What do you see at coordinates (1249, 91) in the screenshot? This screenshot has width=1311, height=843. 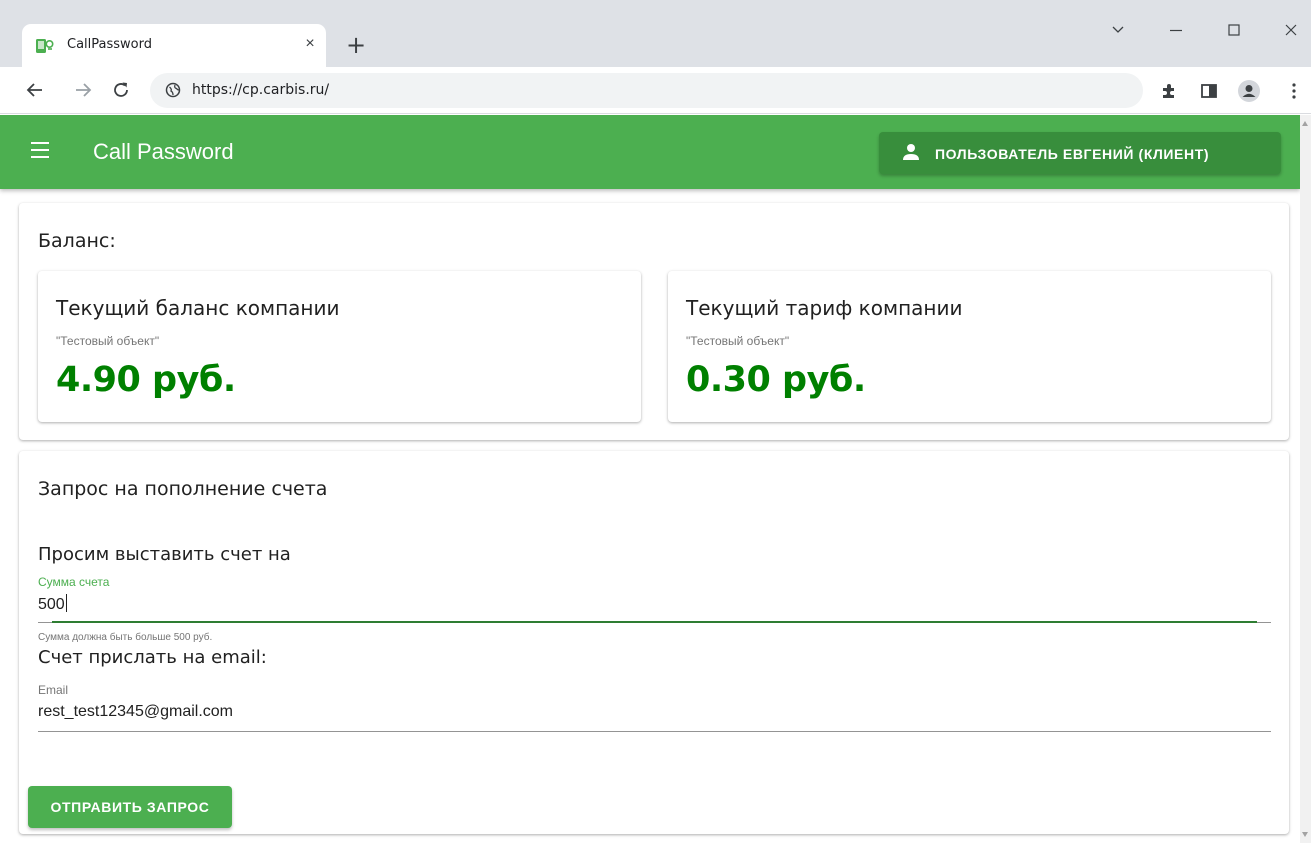 I see `profile-icon` at bounding box center [1249, 91].